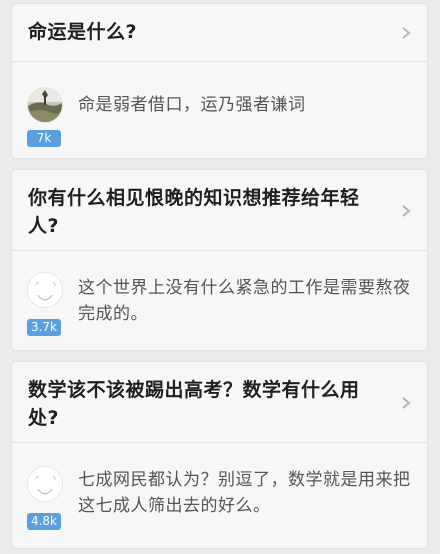 This screenshot has width=440, height=554. I want to click on landscape-photo-icon, so click(45, 105).